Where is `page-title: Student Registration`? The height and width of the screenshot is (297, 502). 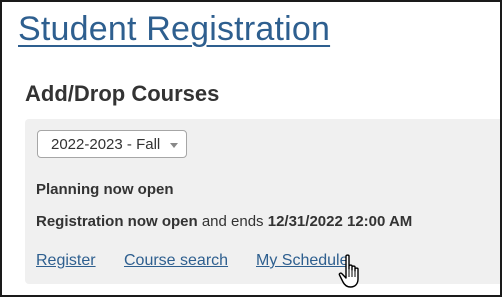
page-title: Student Registration is located at coordinates (174, 29).